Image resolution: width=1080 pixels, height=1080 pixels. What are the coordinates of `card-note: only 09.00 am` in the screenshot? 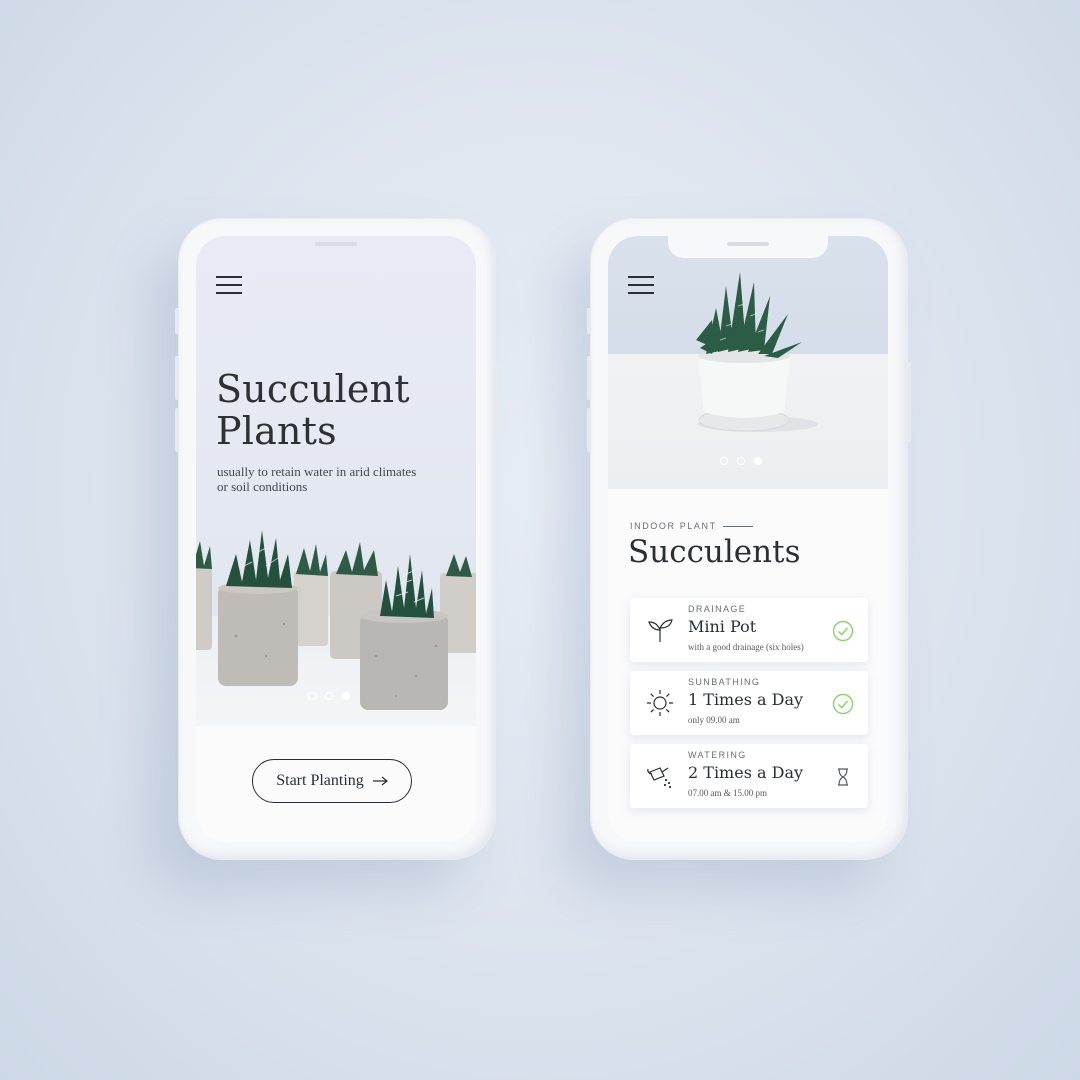 It's located at (714, 720).